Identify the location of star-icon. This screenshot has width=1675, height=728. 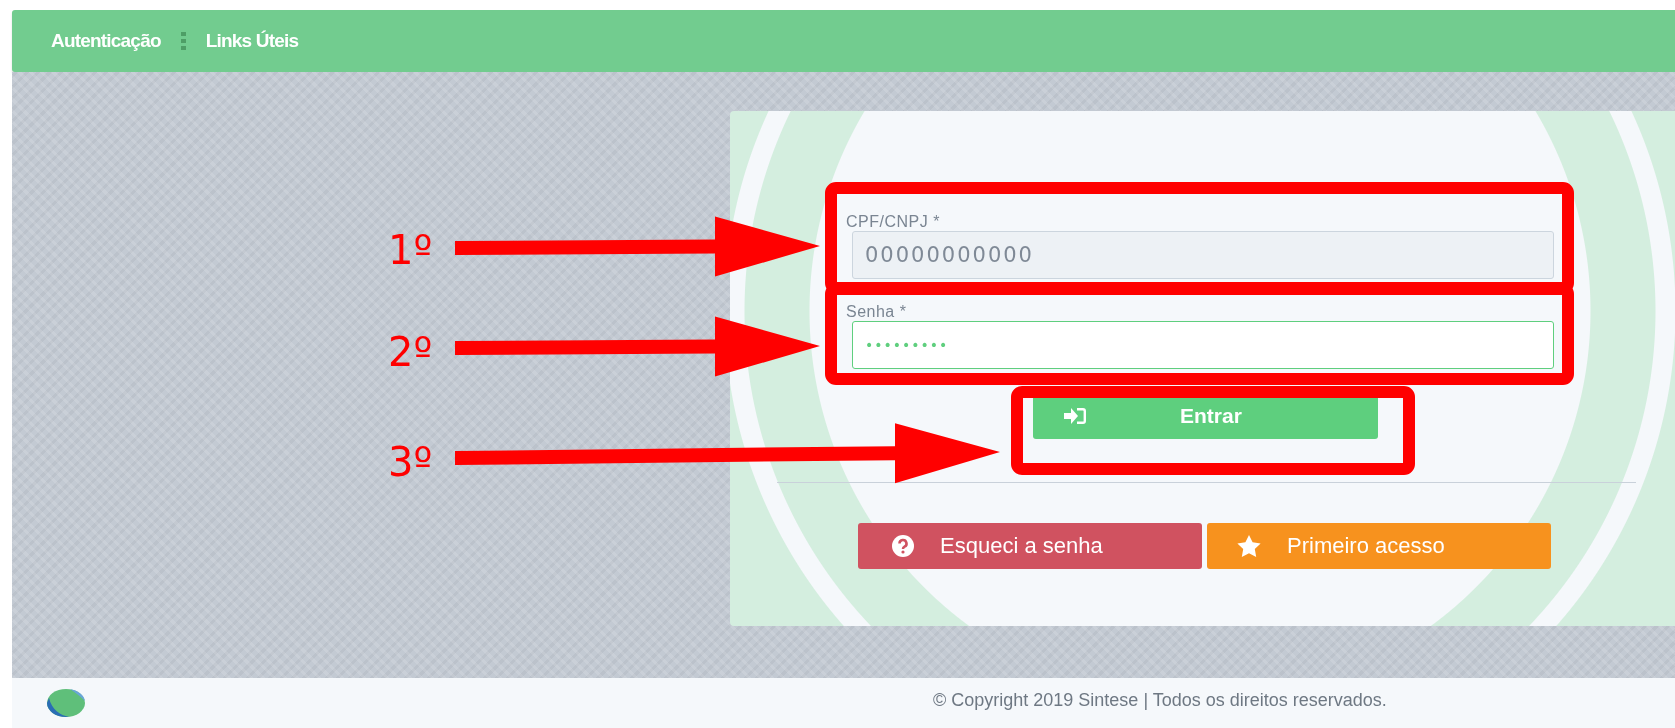
(1249, 546).